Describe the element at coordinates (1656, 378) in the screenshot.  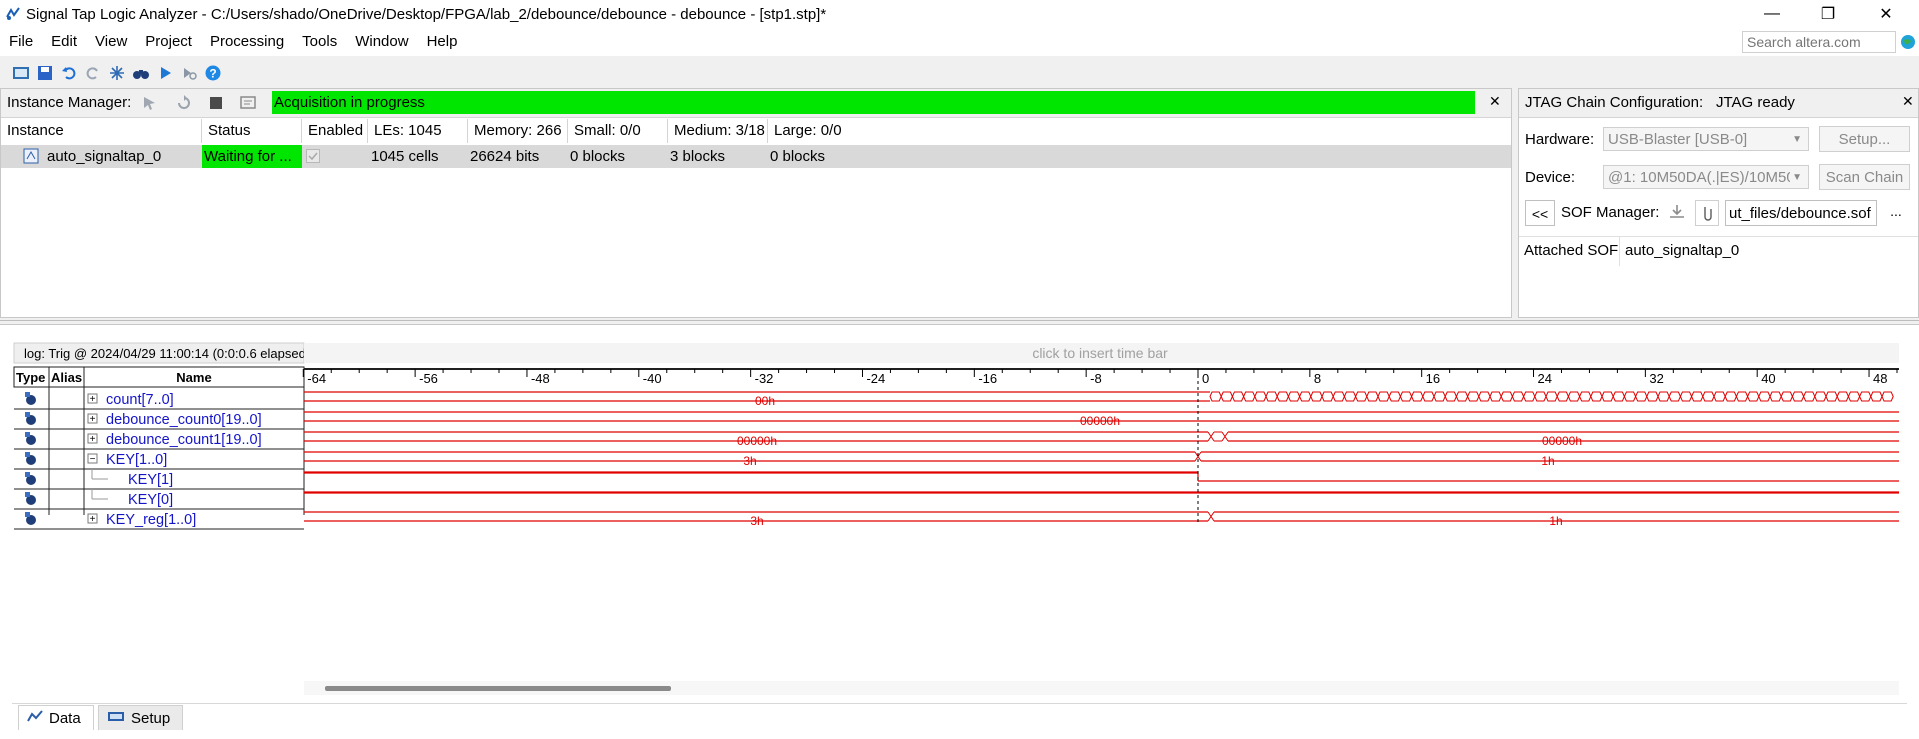
I see `tick-label: 32` at that location.